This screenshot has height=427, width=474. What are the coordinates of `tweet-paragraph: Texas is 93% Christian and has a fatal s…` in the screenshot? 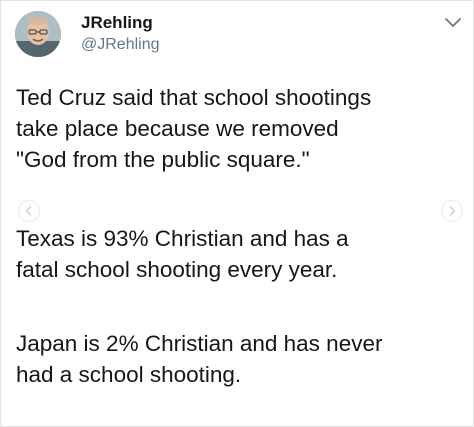 It's located at (182, 254).